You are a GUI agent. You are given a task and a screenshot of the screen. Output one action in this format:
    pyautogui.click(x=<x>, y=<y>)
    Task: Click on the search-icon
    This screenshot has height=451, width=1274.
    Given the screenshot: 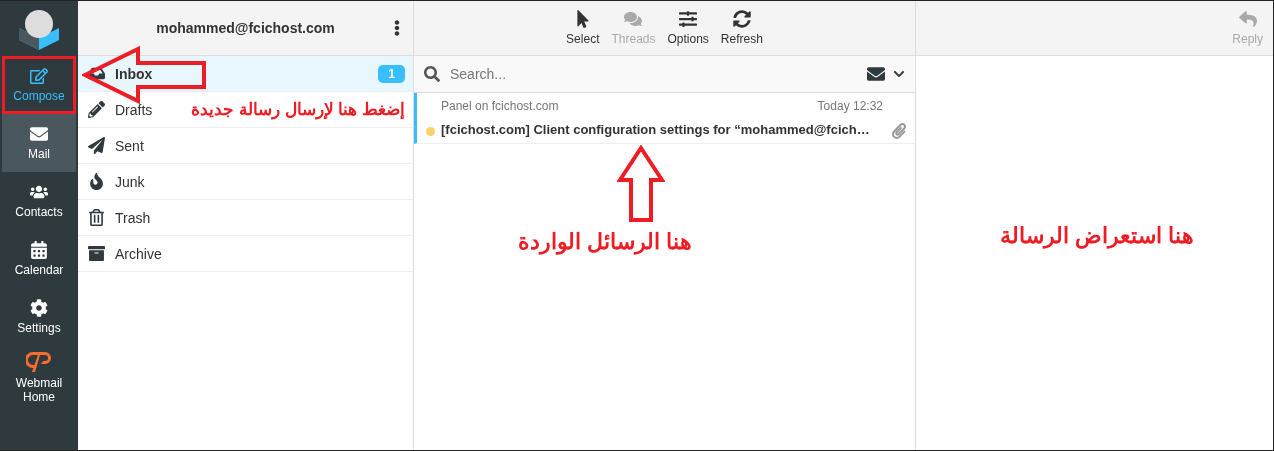 What is the action you would take?
    pyautogui.click(x=432, y=74)
    